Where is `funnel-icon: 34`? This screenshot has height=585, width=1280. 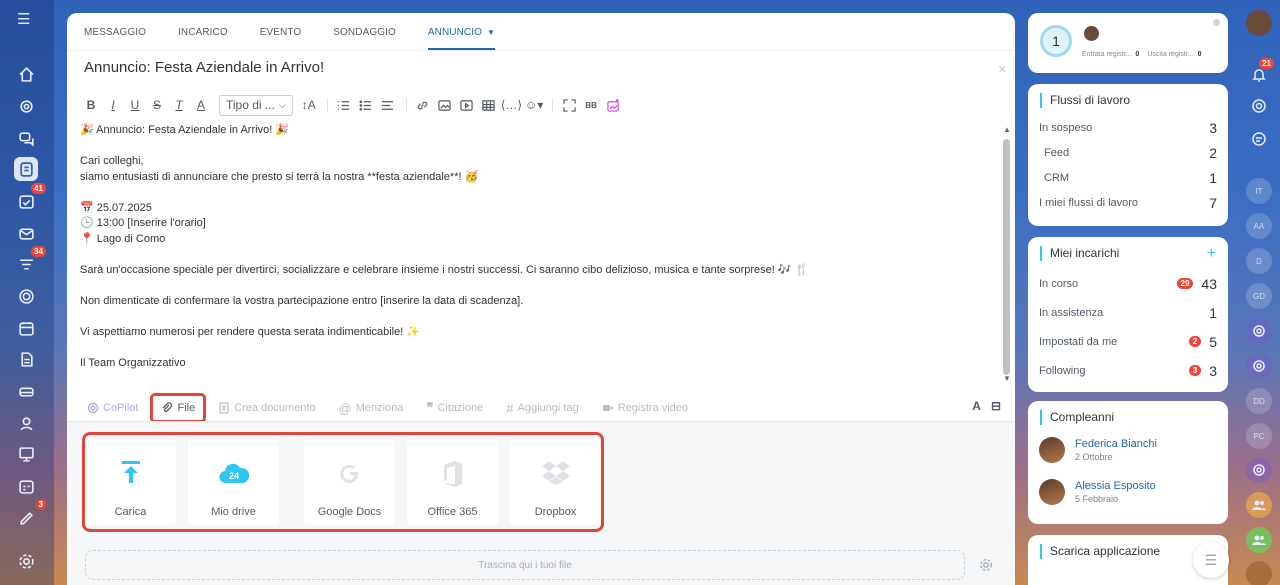
funnel-icon: 34 is located at coordinates (30, 261).